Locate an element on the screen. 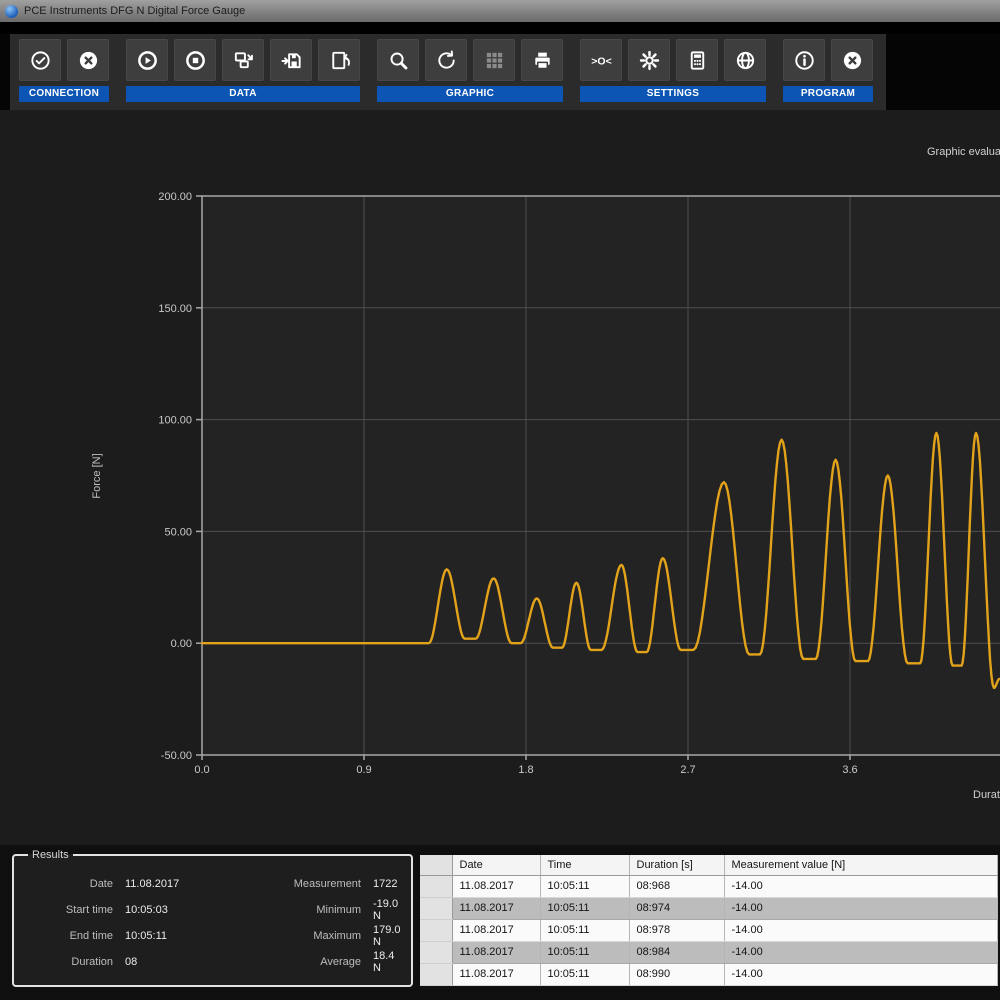 The width and height of the screenshot is (1000, 1000). results-measurement-label: Measurement is located at coordinates (327, 884).